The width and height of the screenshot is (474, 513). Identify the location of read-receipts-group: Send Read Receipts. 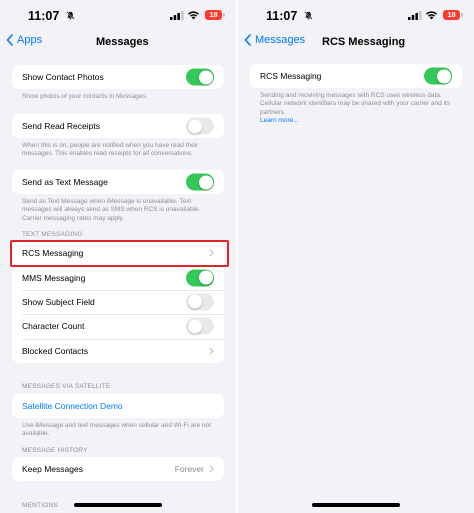
(118, 126).